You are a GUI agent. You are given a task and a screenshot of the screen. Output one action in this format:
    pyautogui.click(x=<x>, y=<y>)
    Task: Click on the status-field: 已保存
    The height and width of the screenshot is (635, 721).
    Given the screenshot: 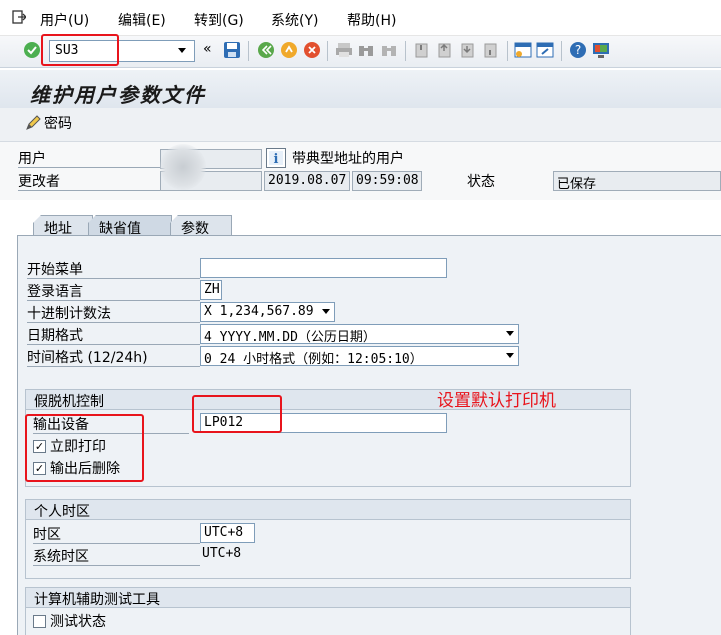 What is the action you would take?
    pyautogui.click(x=637, y=181)
    